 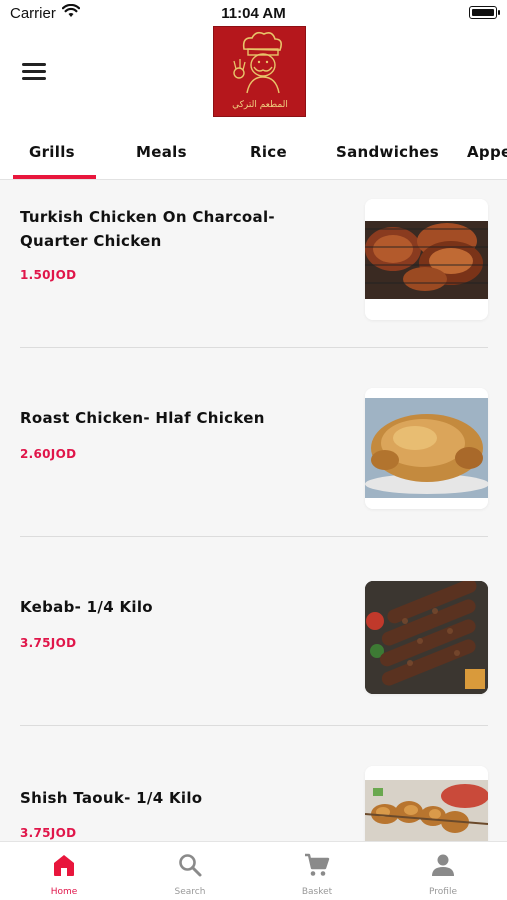 I want to click on search-icon, so click(x=190, y=865).